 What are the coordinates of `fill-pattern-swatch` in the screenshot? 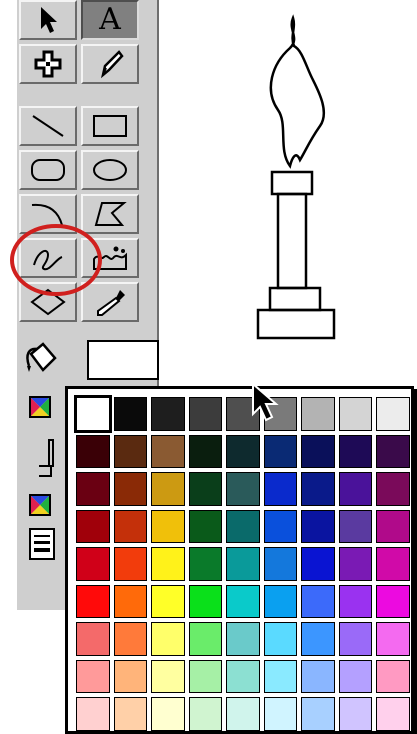 It's located at (40, 407).